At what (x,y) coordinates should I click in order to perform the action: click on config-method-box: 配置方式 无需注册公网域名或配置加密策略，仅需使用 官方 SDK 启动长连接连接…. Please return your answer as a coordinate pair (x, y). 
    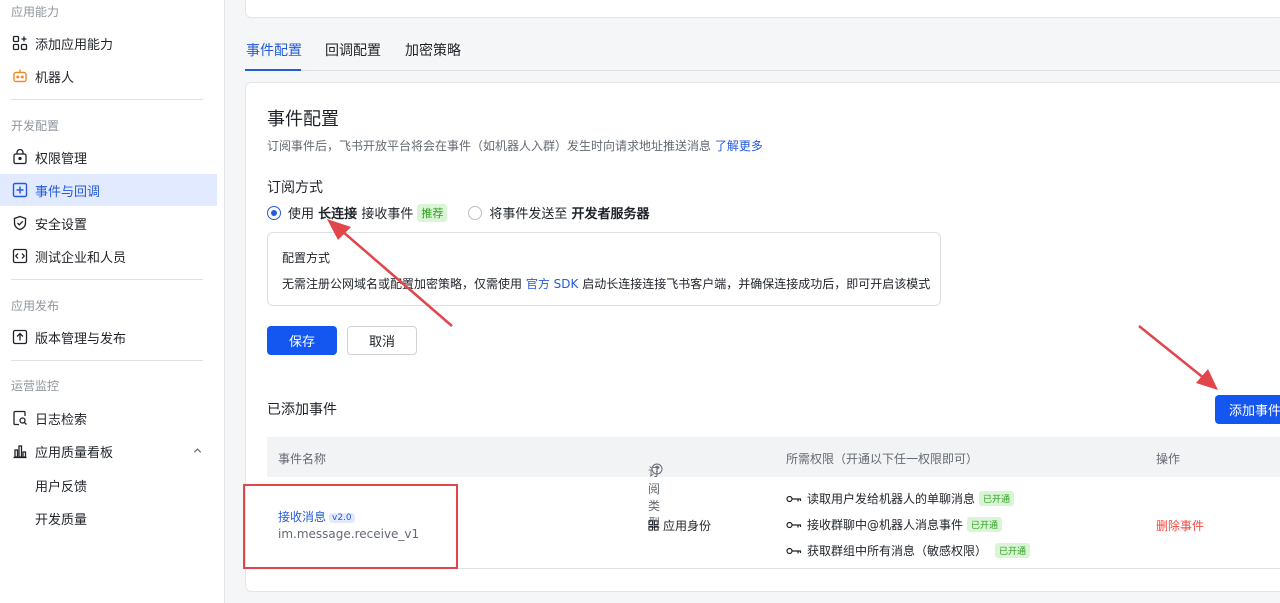
    Looking at the image, I should click on (604, 269).